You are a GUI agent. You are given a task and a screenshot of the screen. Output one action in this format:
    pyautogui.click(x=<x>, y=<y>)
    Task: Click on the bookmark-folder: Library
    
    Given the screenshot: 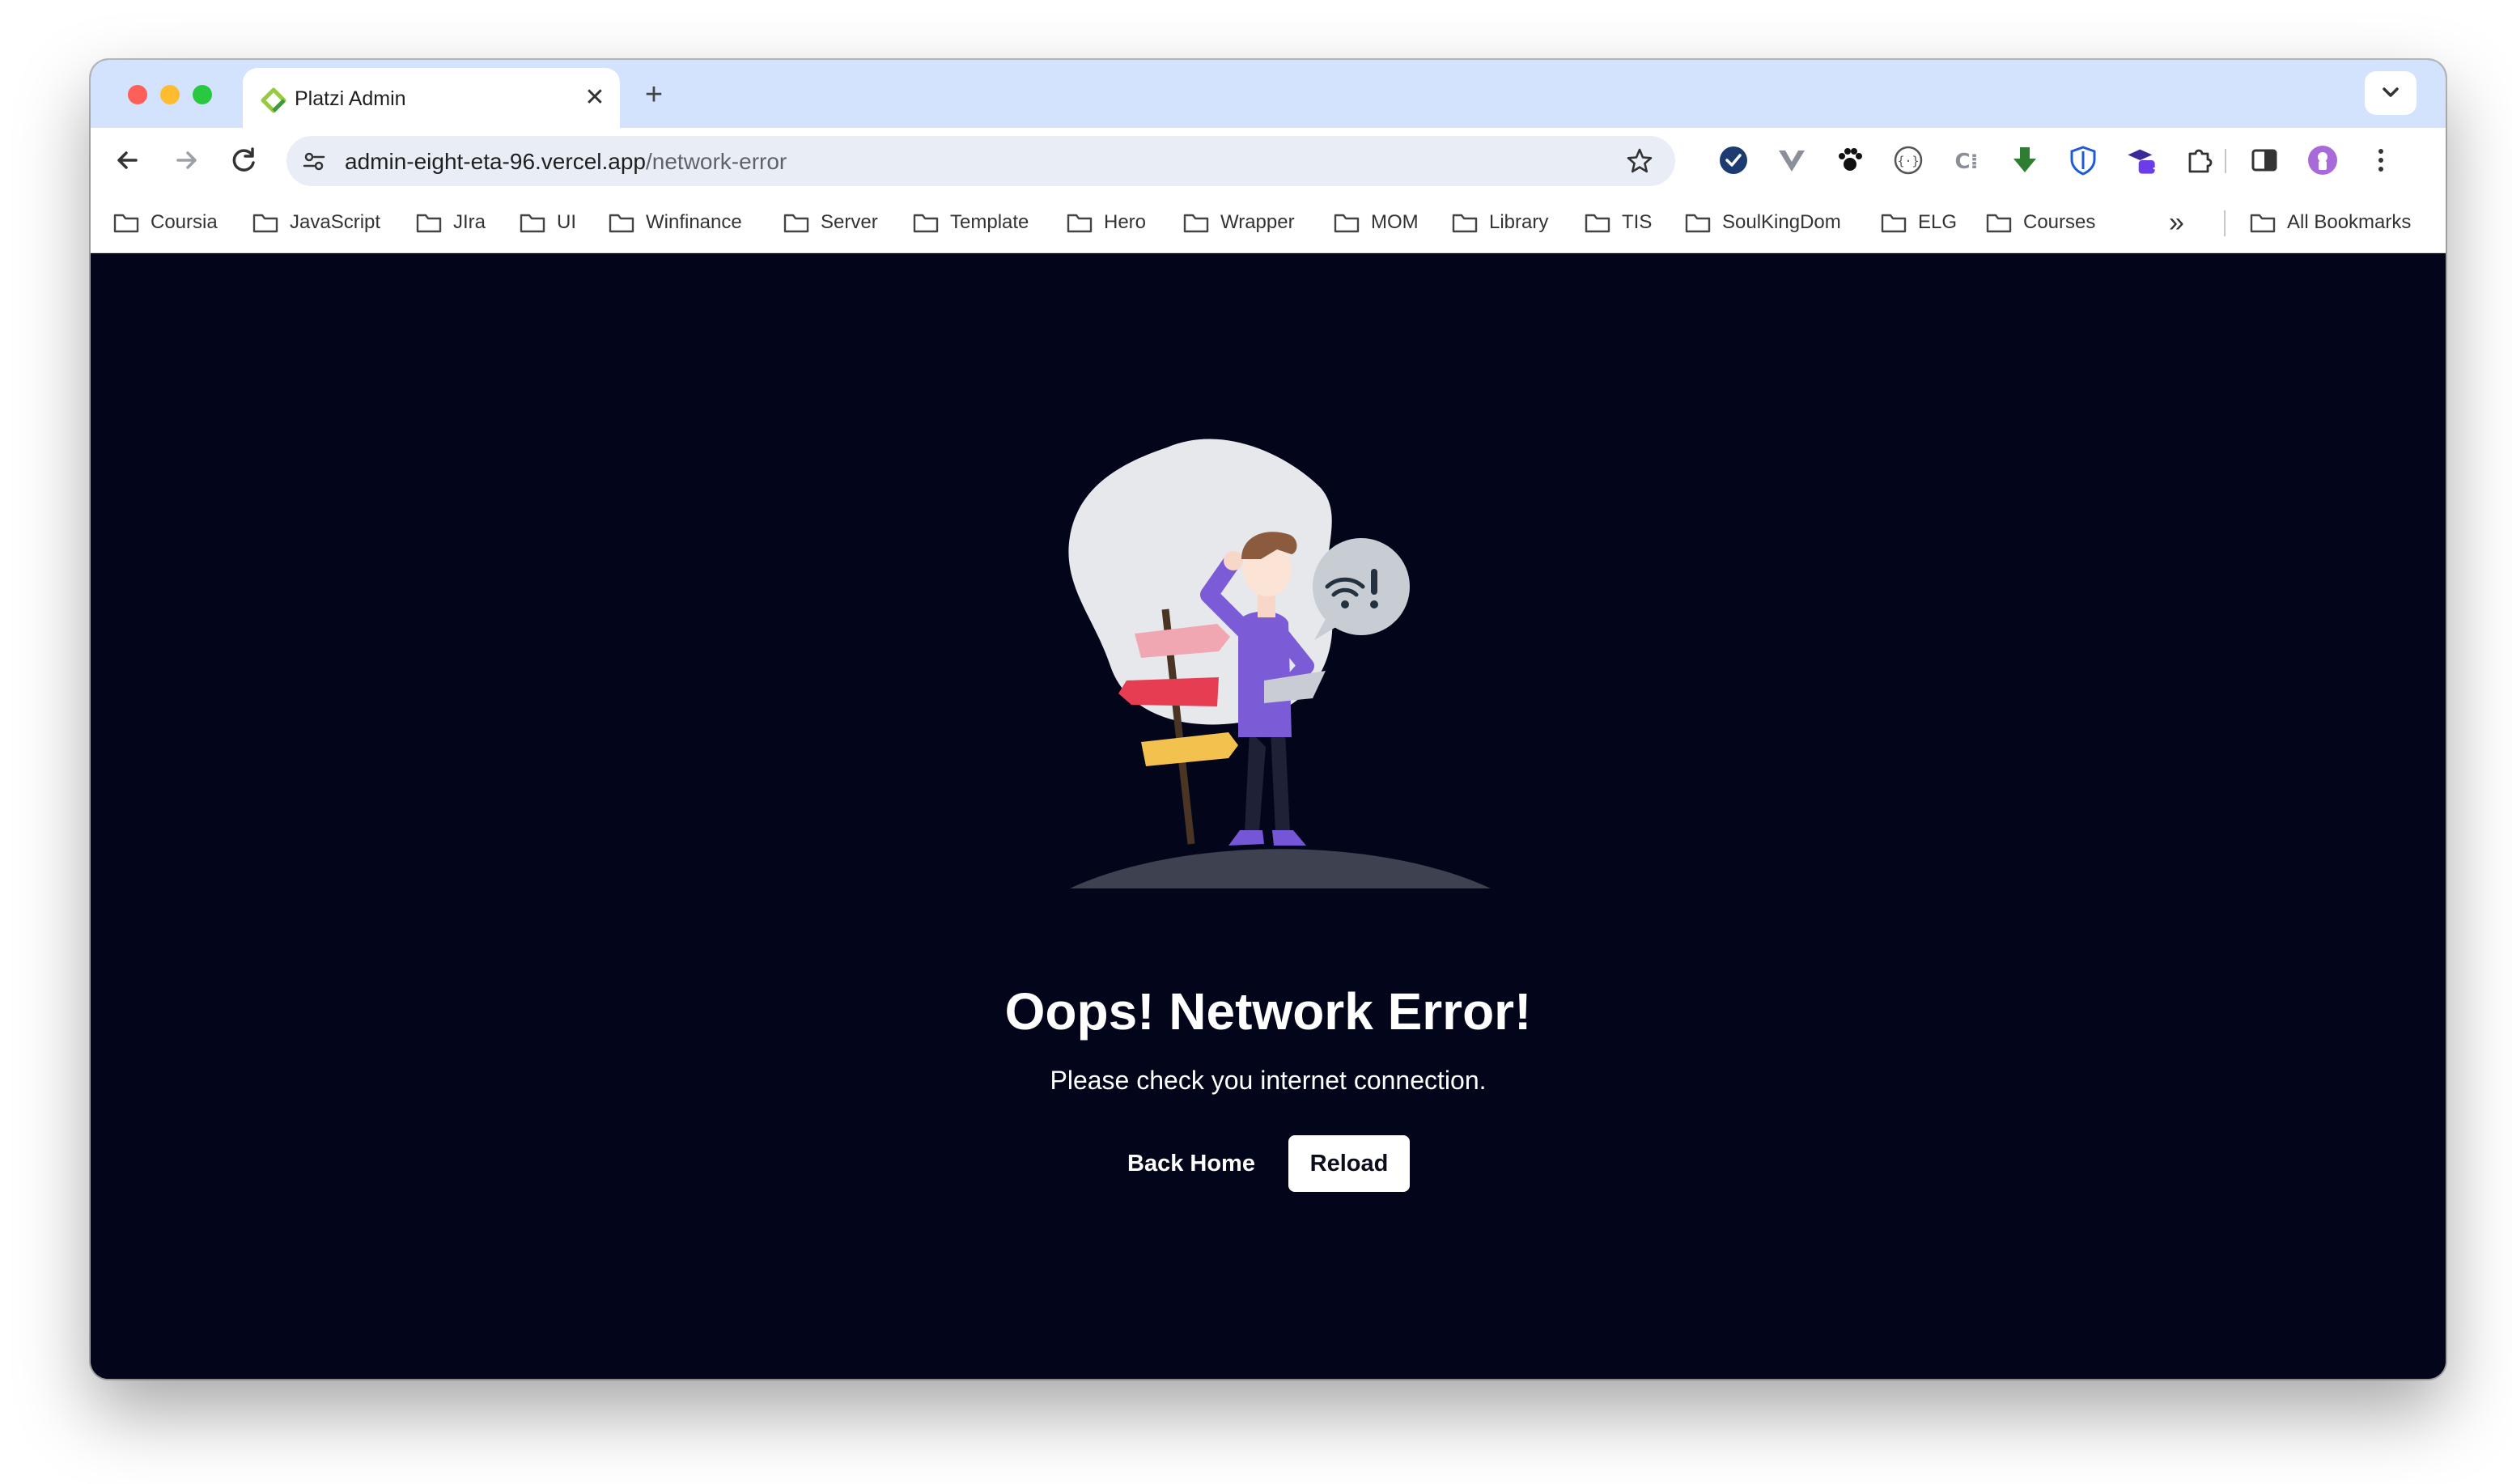 What is the action you would take?
    pyautogui.click(x=1500, y=223)
    